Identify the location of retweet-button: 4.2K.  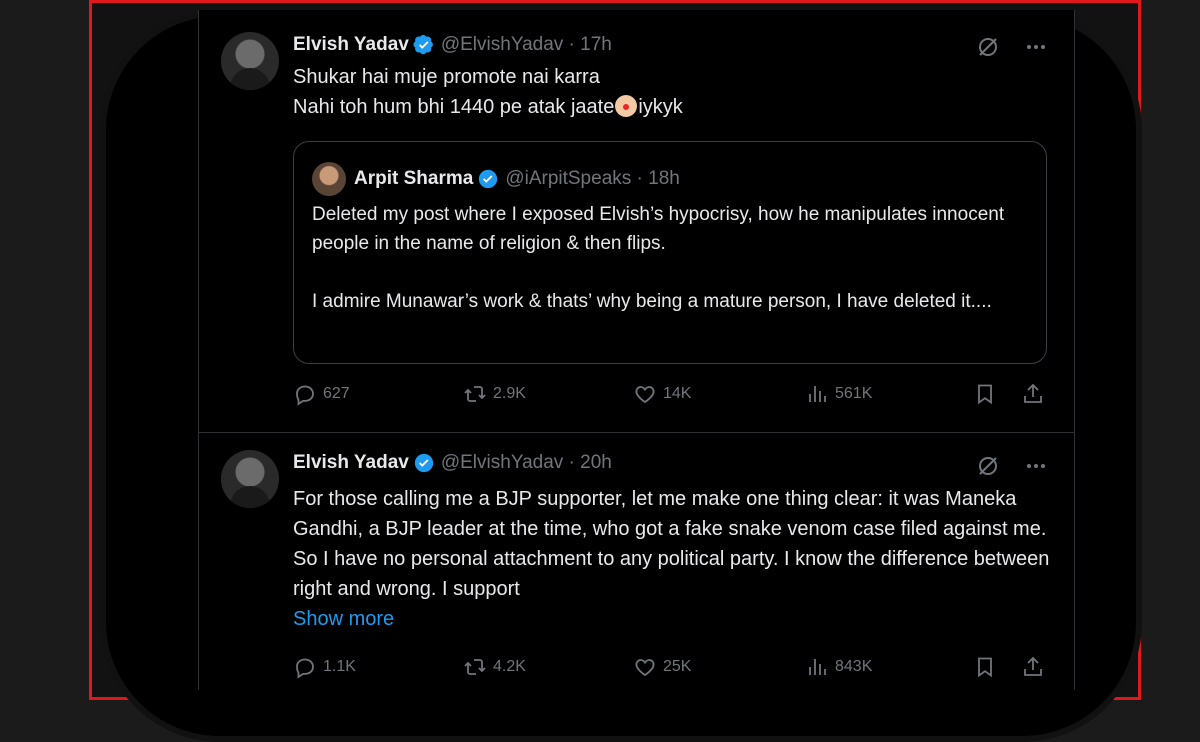
(494, 667).